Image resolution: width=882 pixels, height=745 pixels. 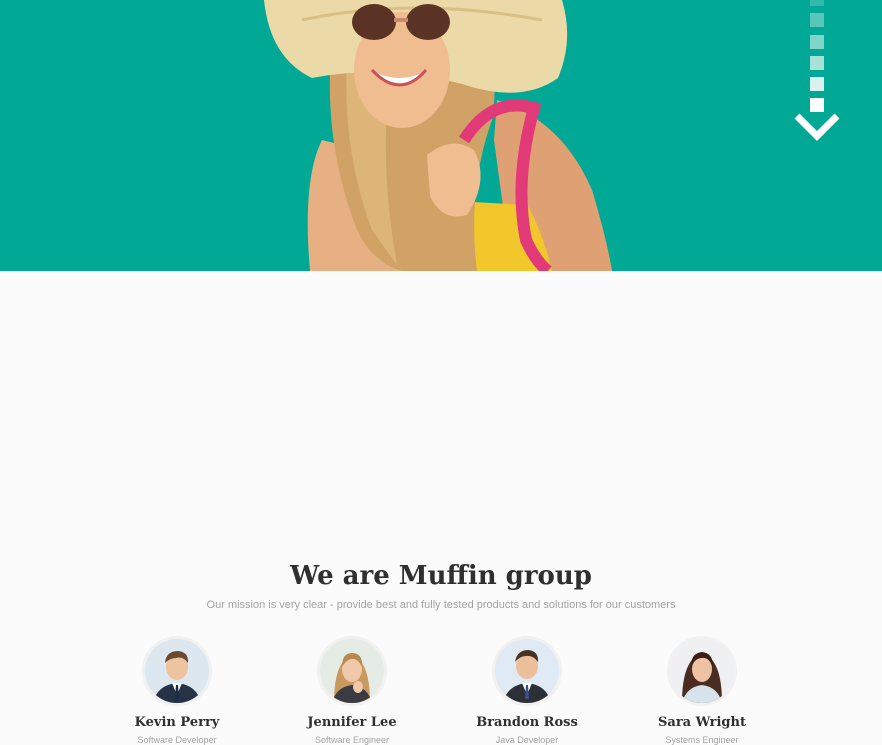 What do you see at coordinates (352, 740) in the screenshot?
I see `member-role: Software Engineer` at bounding box center [352, 740].